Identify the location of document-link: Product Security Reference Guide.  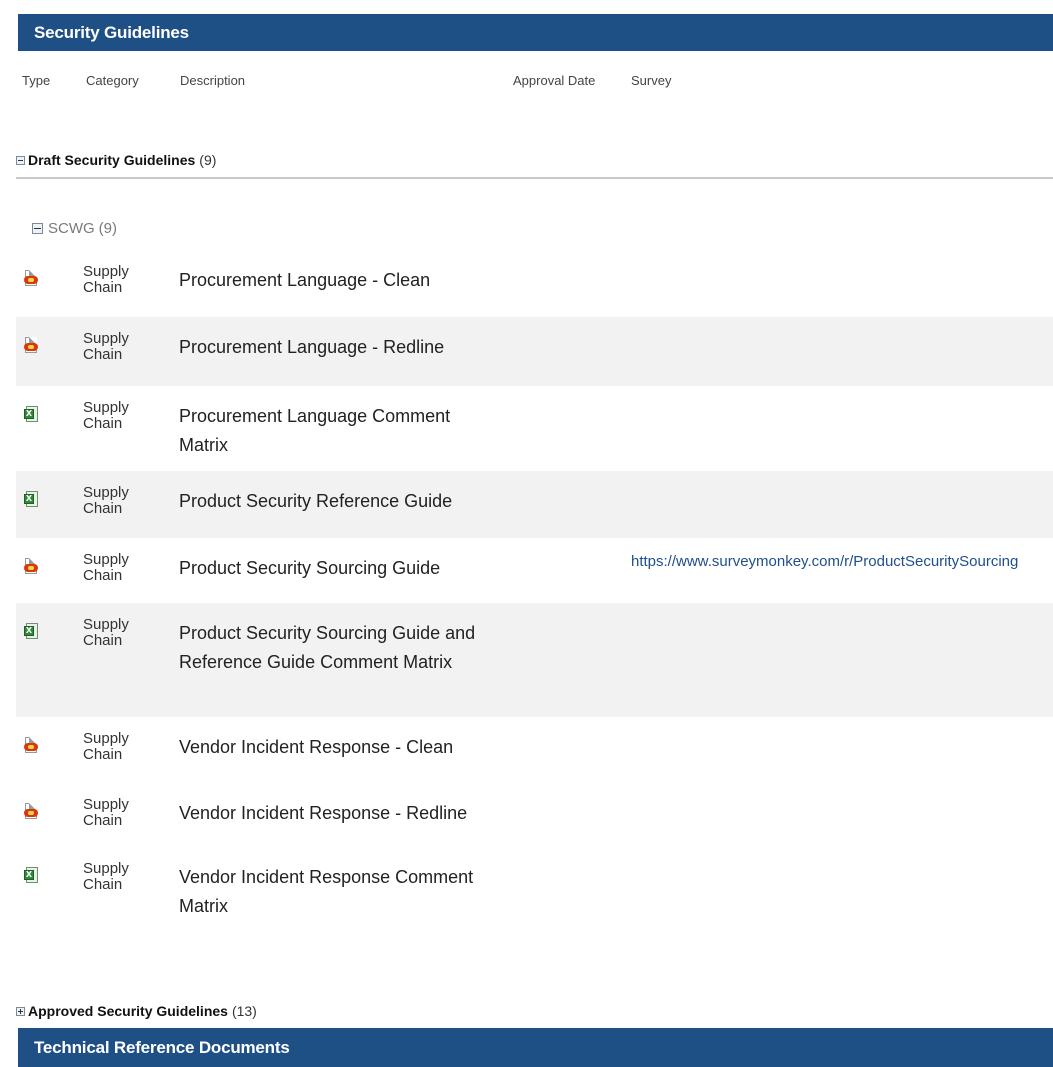
(339, 501).